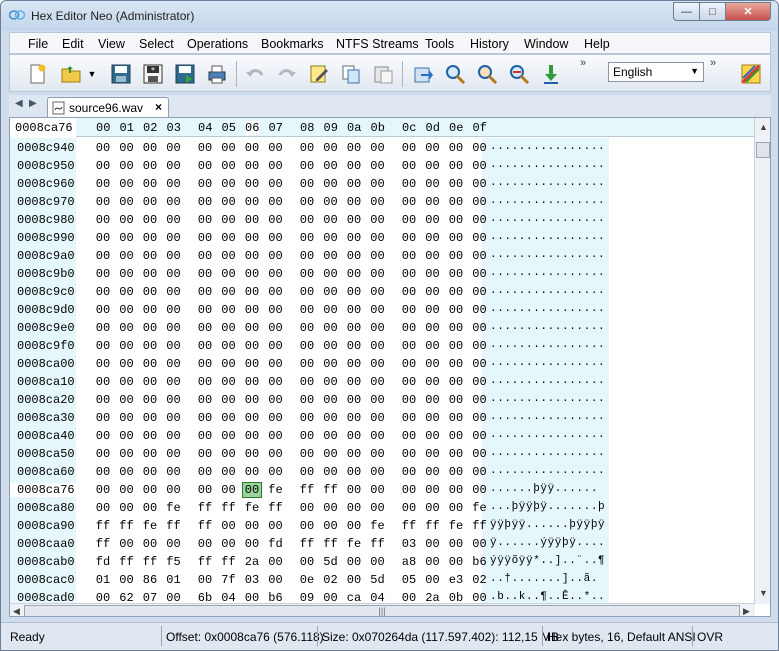 The image size is (779, 651). I want to click on hex-byte: 03, so click(252, 580).